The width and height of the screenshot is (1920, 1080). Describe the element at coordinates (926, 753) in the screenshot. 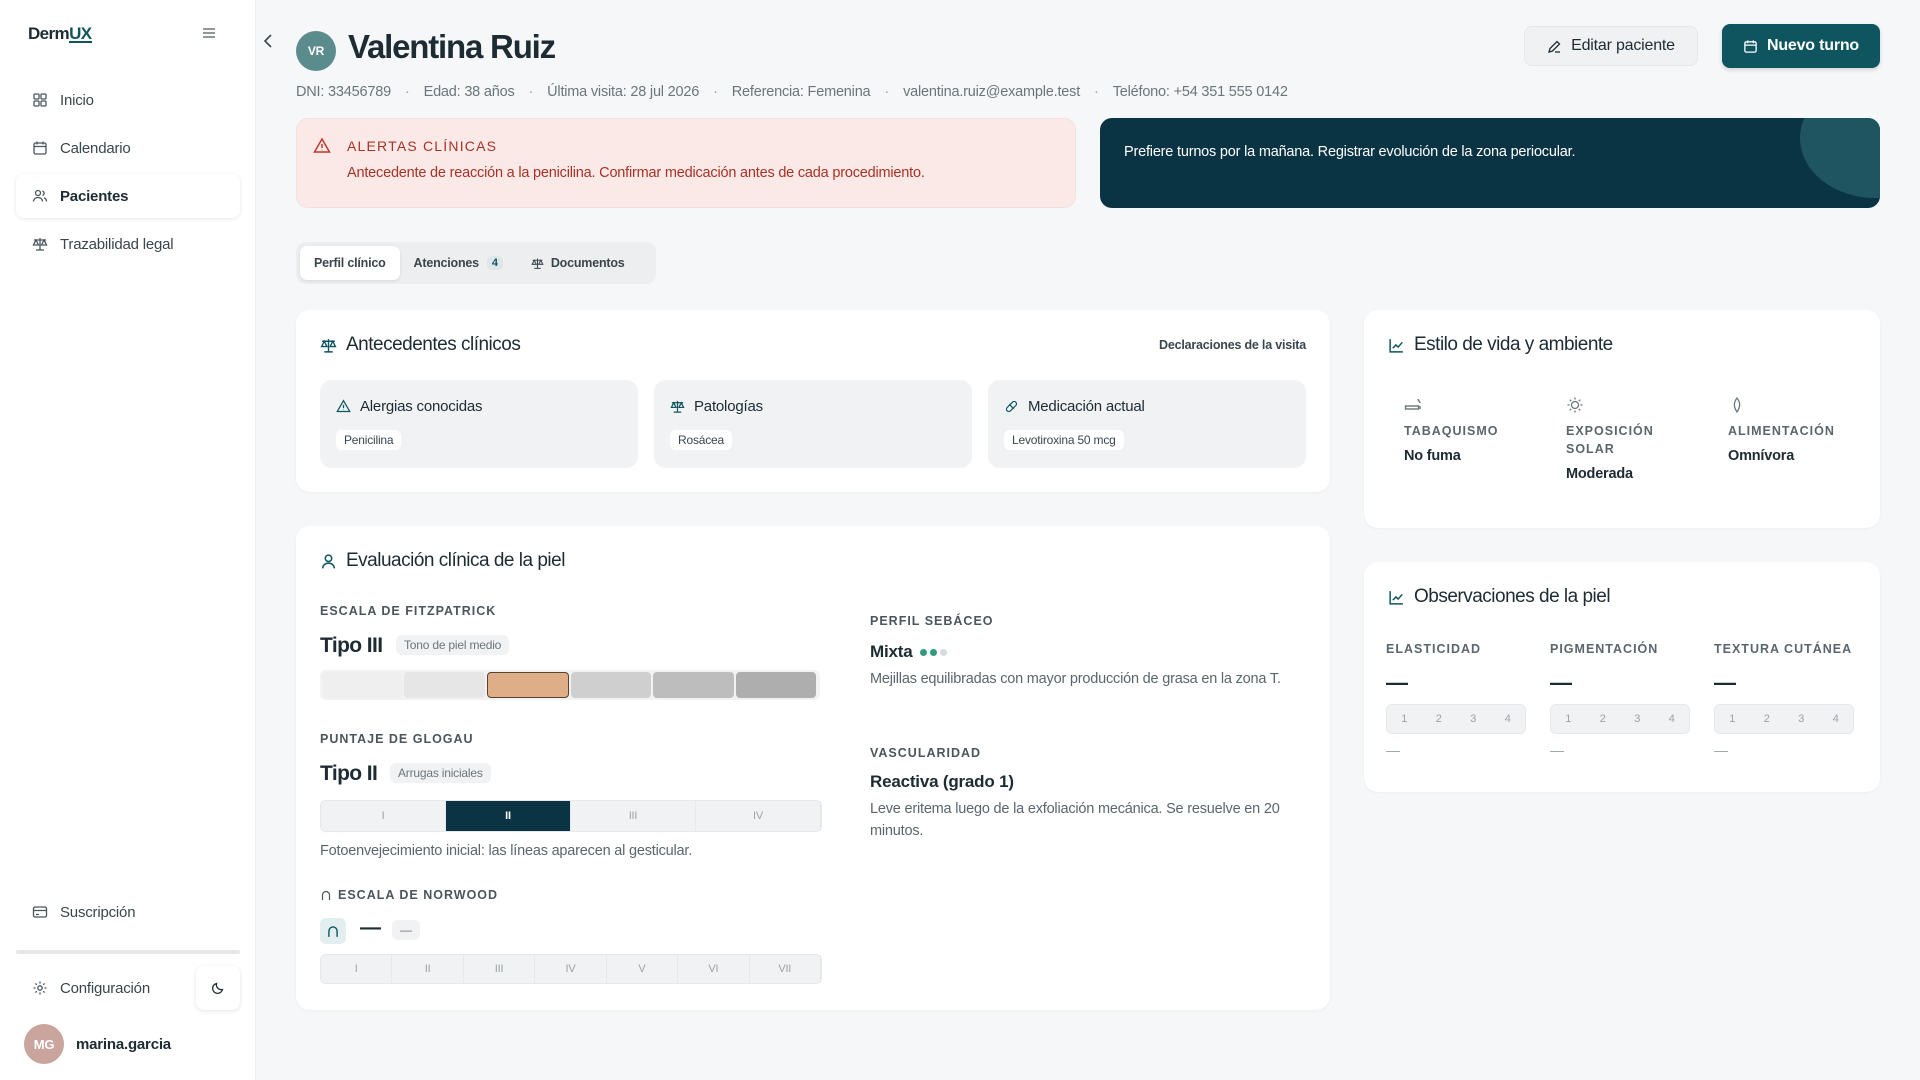

I see `vascularity-label: VASCULARIDAD` at that location.